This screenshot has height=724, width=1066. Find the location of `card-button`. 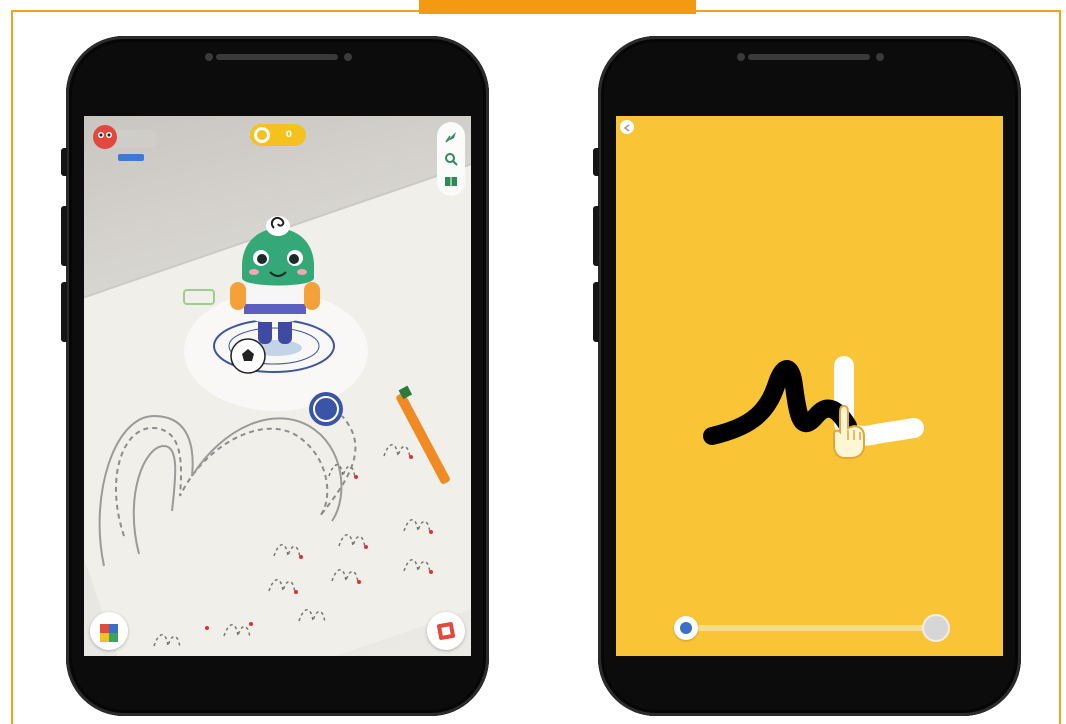

card-button is located at coordinates (446, 631).